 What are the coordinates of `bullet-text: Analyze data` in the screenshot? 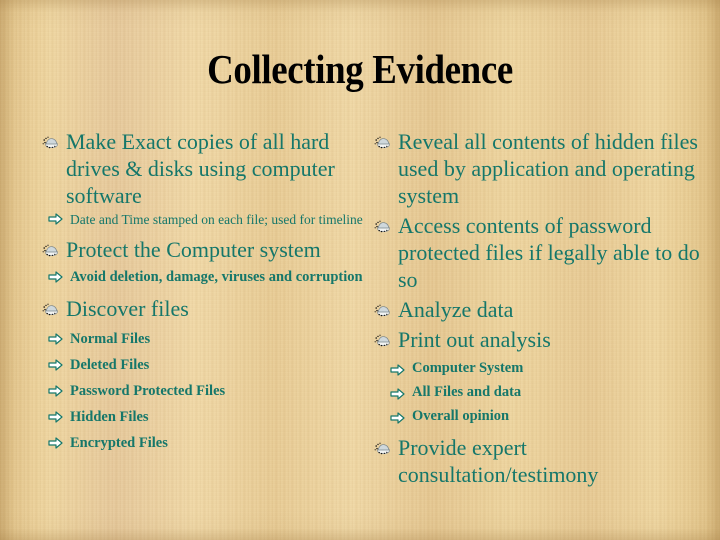 It's located at (456, 309).